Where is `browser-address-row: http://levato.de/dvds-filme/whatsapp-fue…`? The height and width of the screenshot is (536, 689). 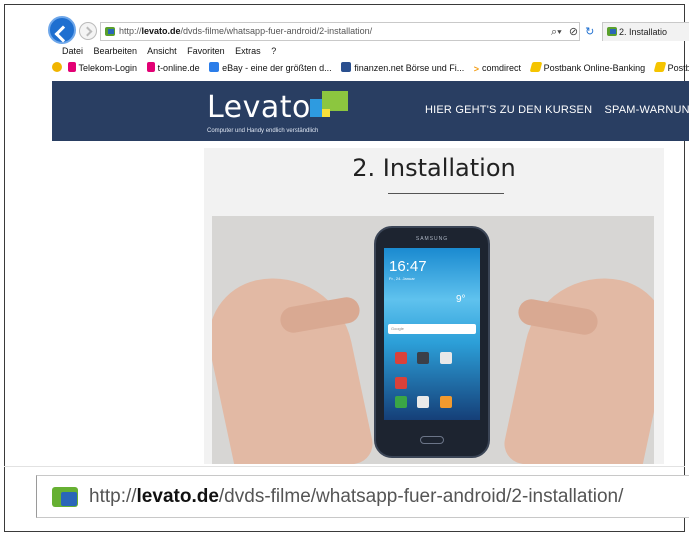 browser-address-row: http://levato.de/dvds-filme/whatsapp-fue… is located at coordinates (367, 32).